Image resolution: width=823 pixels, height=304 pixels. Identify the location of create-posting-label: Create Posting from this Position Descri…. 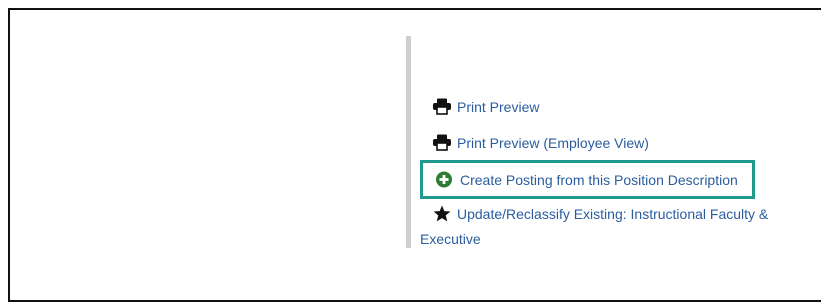
(599, 180).